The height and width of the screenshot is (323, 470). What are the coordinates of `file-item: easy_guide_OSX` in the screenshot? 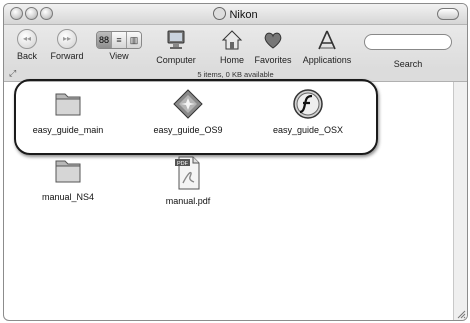 It's located at (308, 111).